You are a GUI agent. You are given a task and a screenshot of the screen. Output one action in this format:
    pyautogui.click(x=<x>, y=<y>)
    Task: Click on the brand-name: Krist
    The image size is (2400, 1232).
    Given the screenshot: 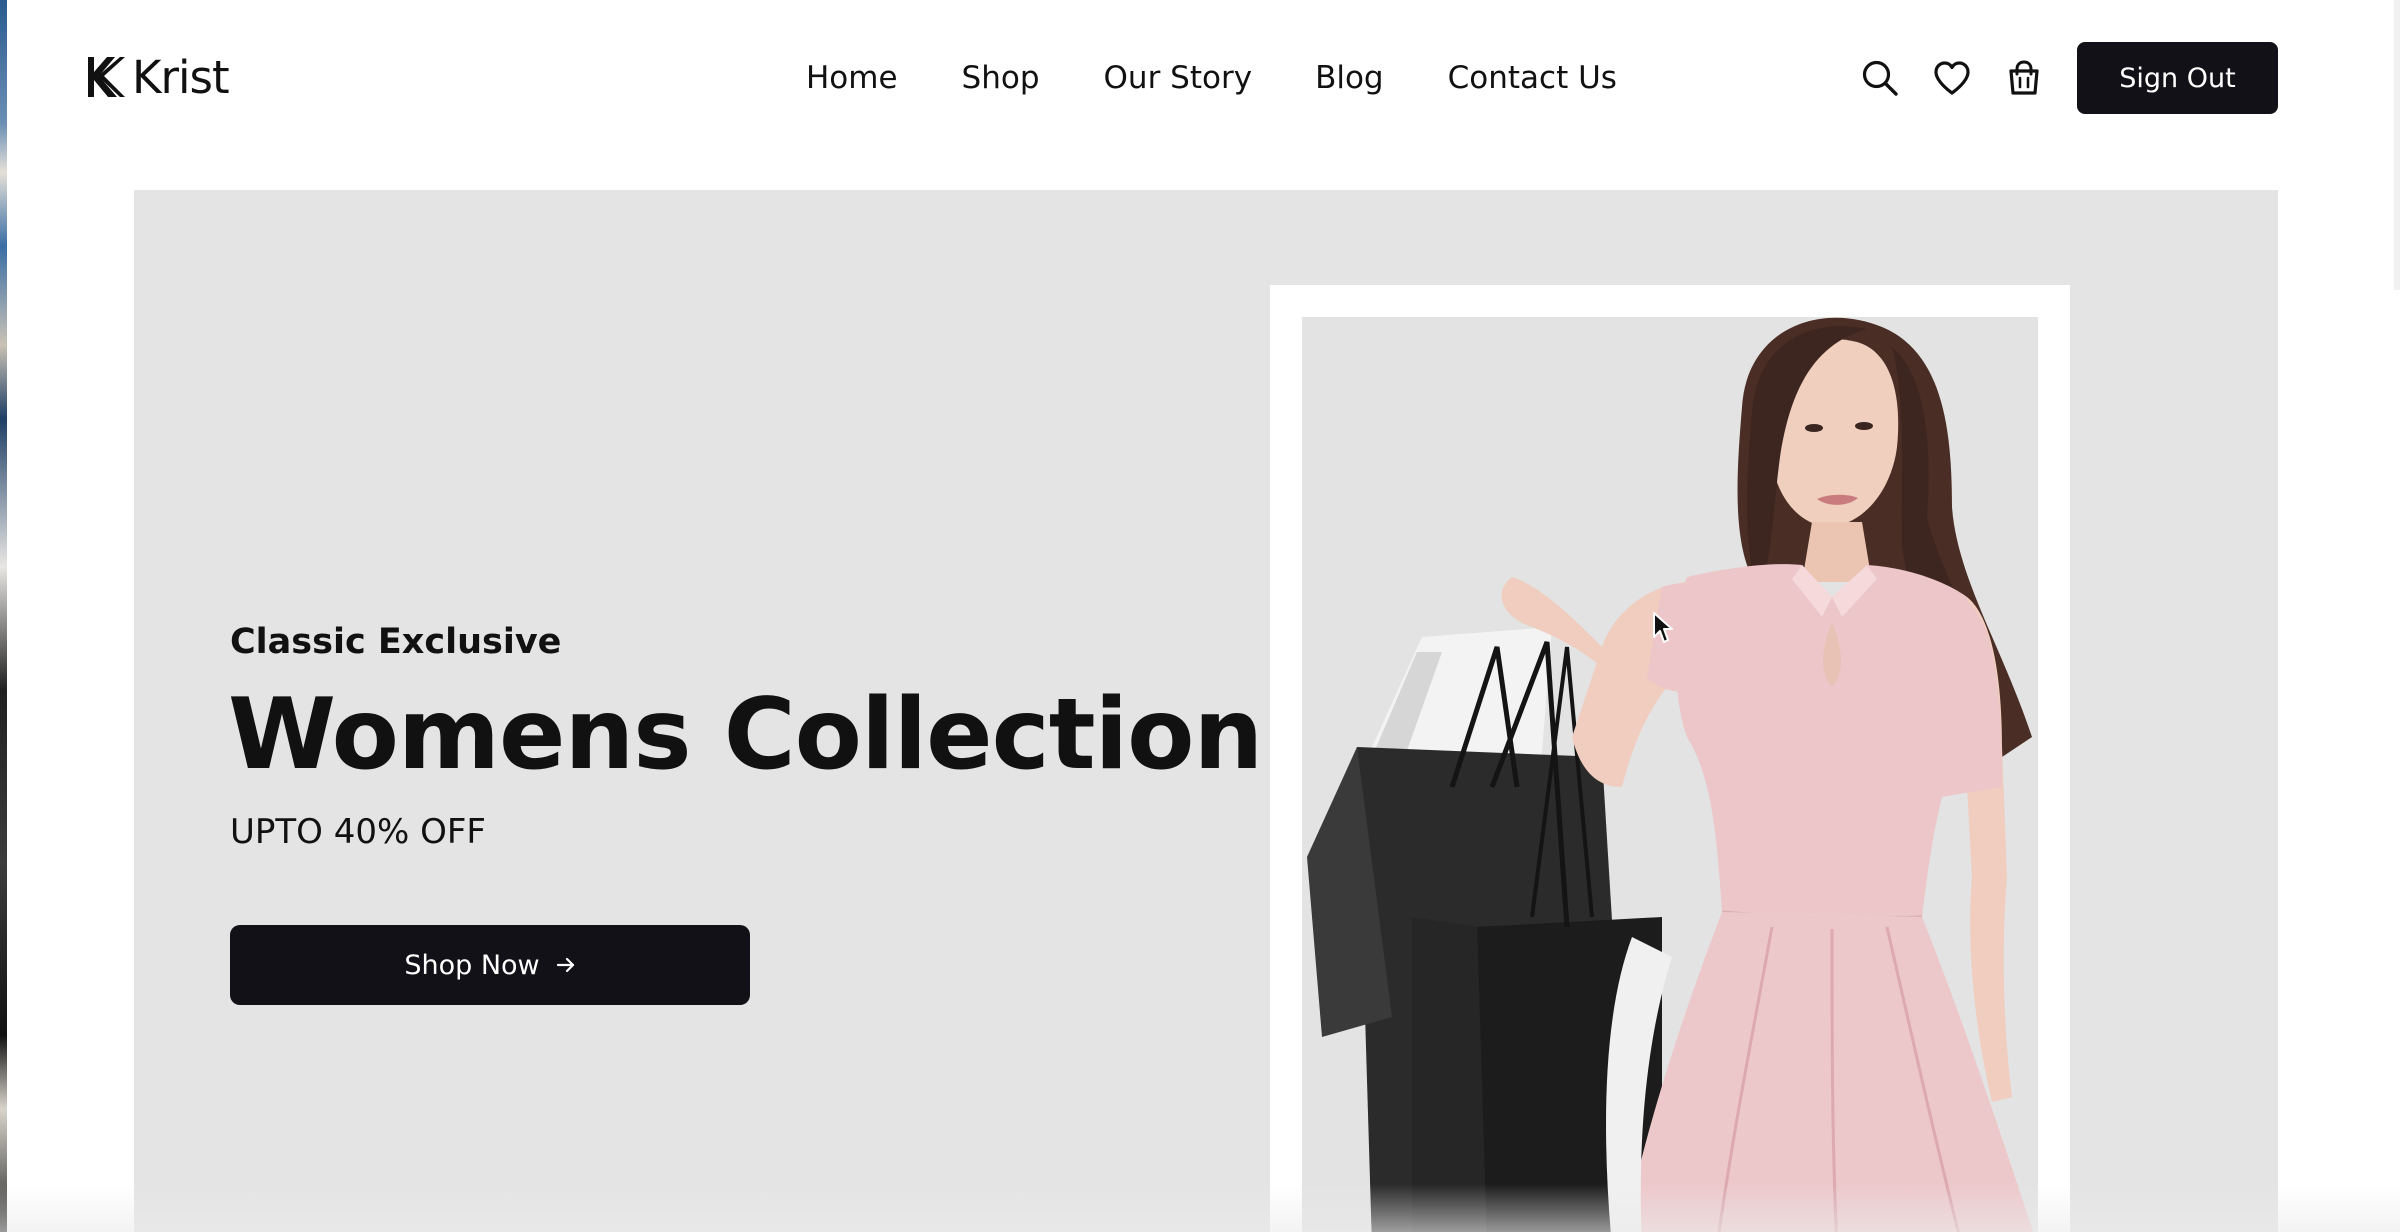 What is the action you would take?
    pyautogui.click(x=181, y=77)
    